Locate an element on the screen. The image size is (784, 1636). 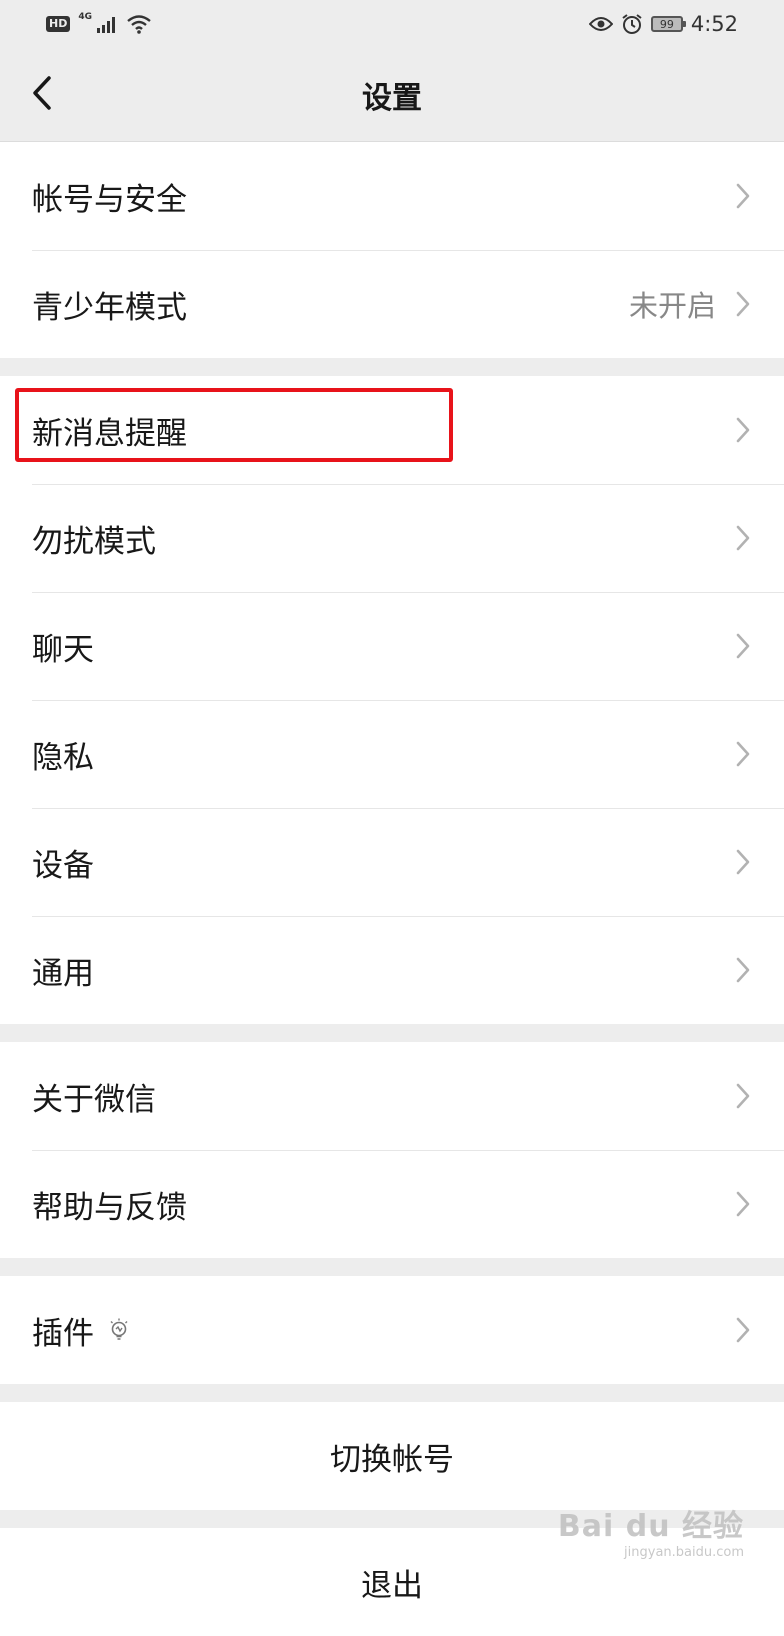
watermark: Bai du 经验 jingyan.baidu.com is located at coordinates (651, 1530).